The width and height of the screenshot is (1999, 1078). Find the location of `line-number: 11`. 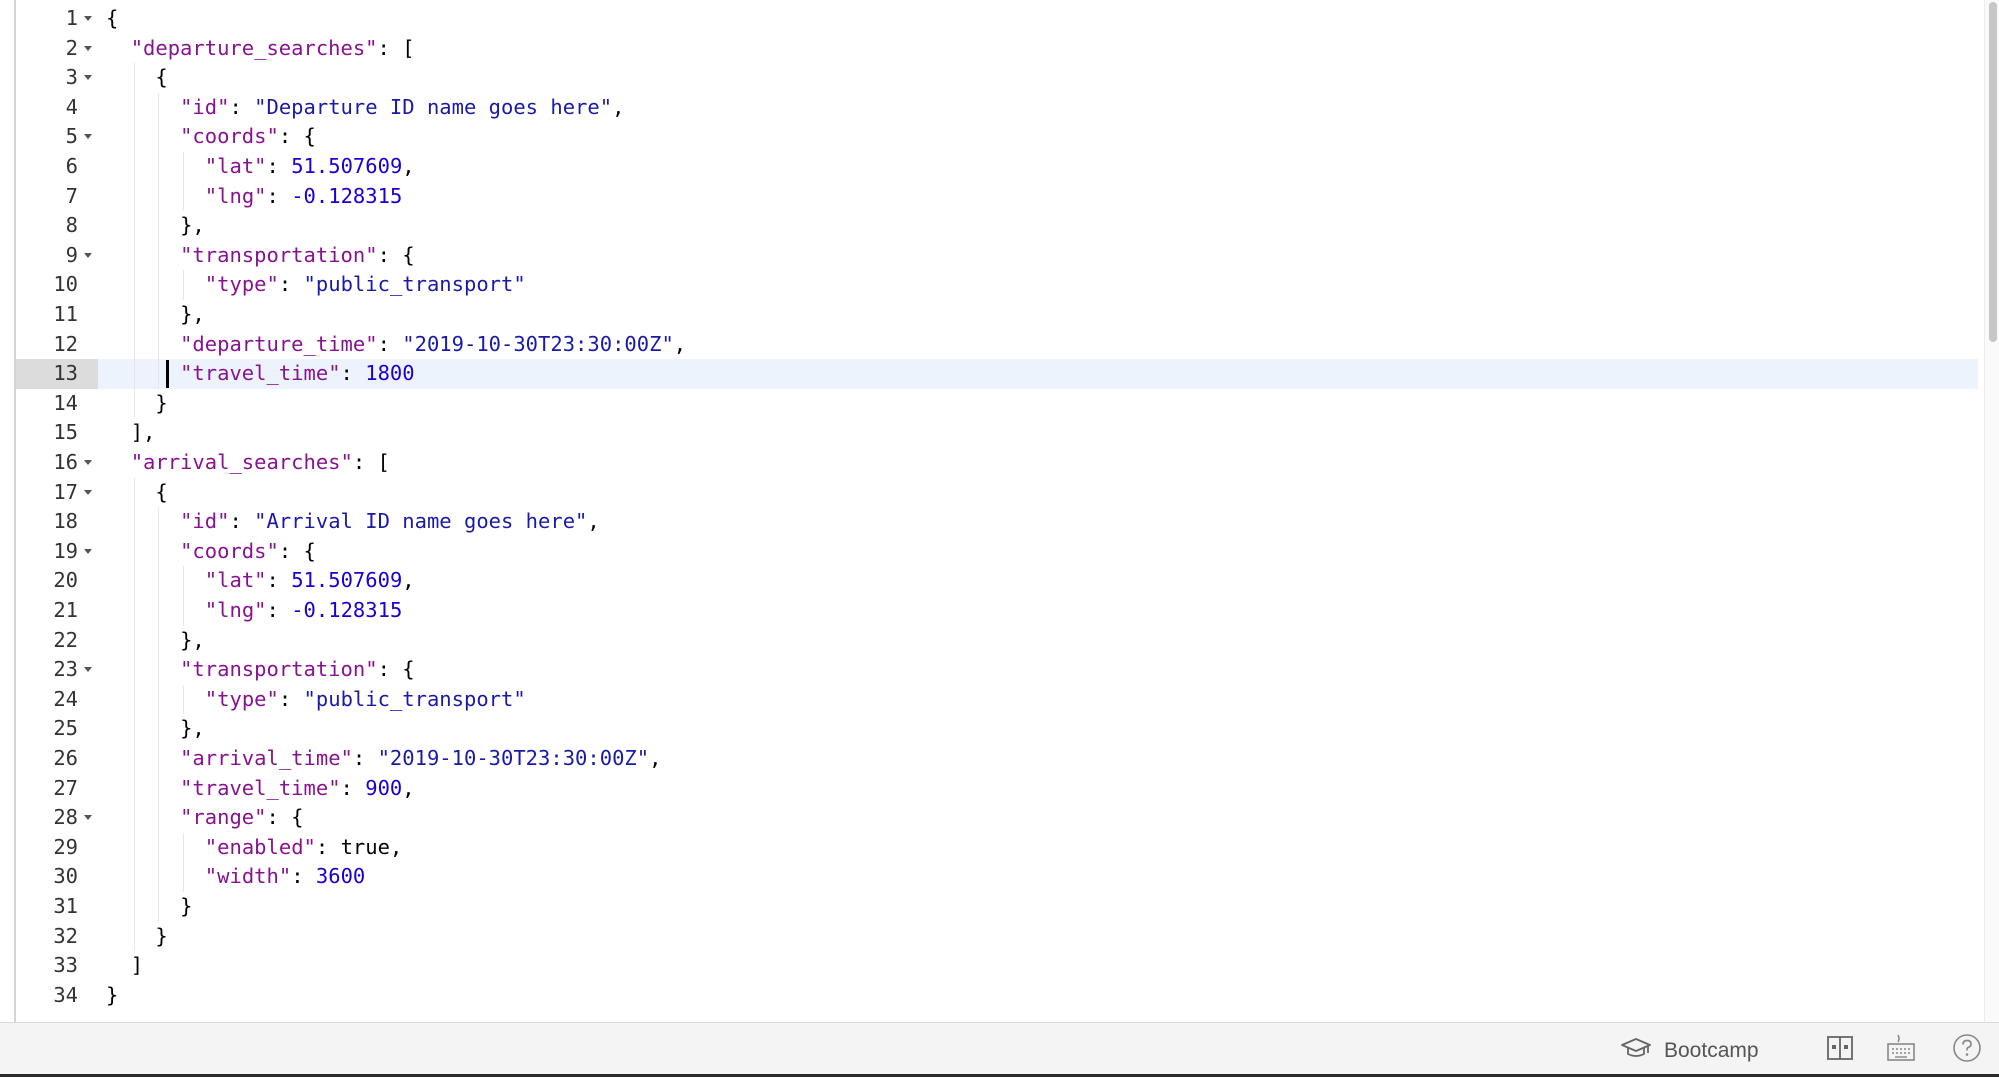

line-number: 11 is located at coordinates (65, 314).